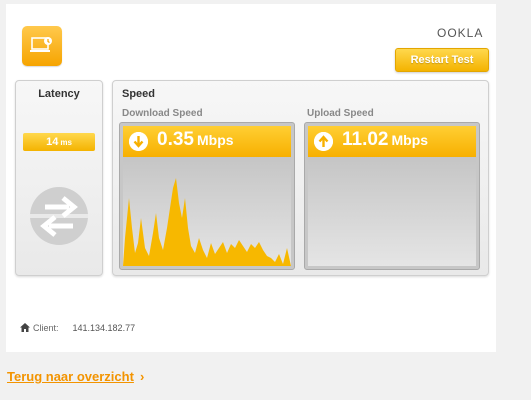  Describe the element at coordinates (66, 142) in the screenshot. I see `latency-unit: ms` at that location.